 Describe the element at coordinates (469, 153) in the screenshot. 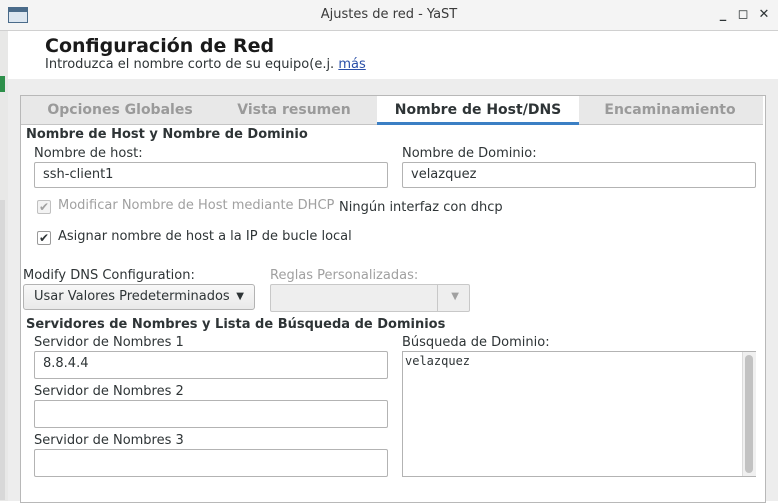

I see `domain-name-label: Nombre de Dominio:` at that location.